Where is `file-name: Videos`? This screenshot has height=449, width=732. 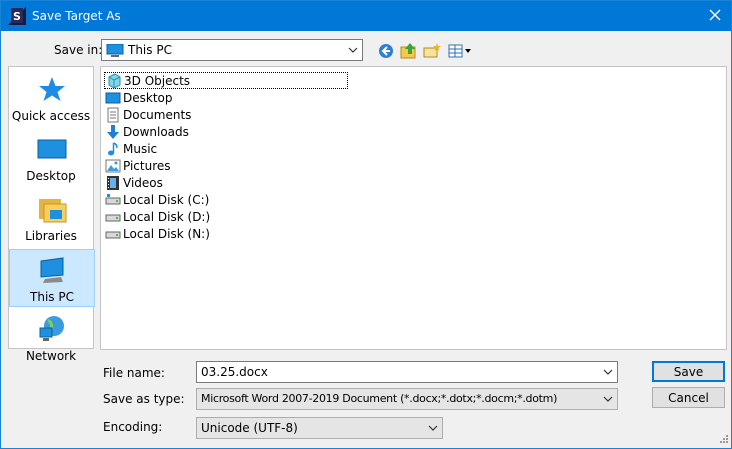 file-name: Videos is located at coordinates (143, 183).